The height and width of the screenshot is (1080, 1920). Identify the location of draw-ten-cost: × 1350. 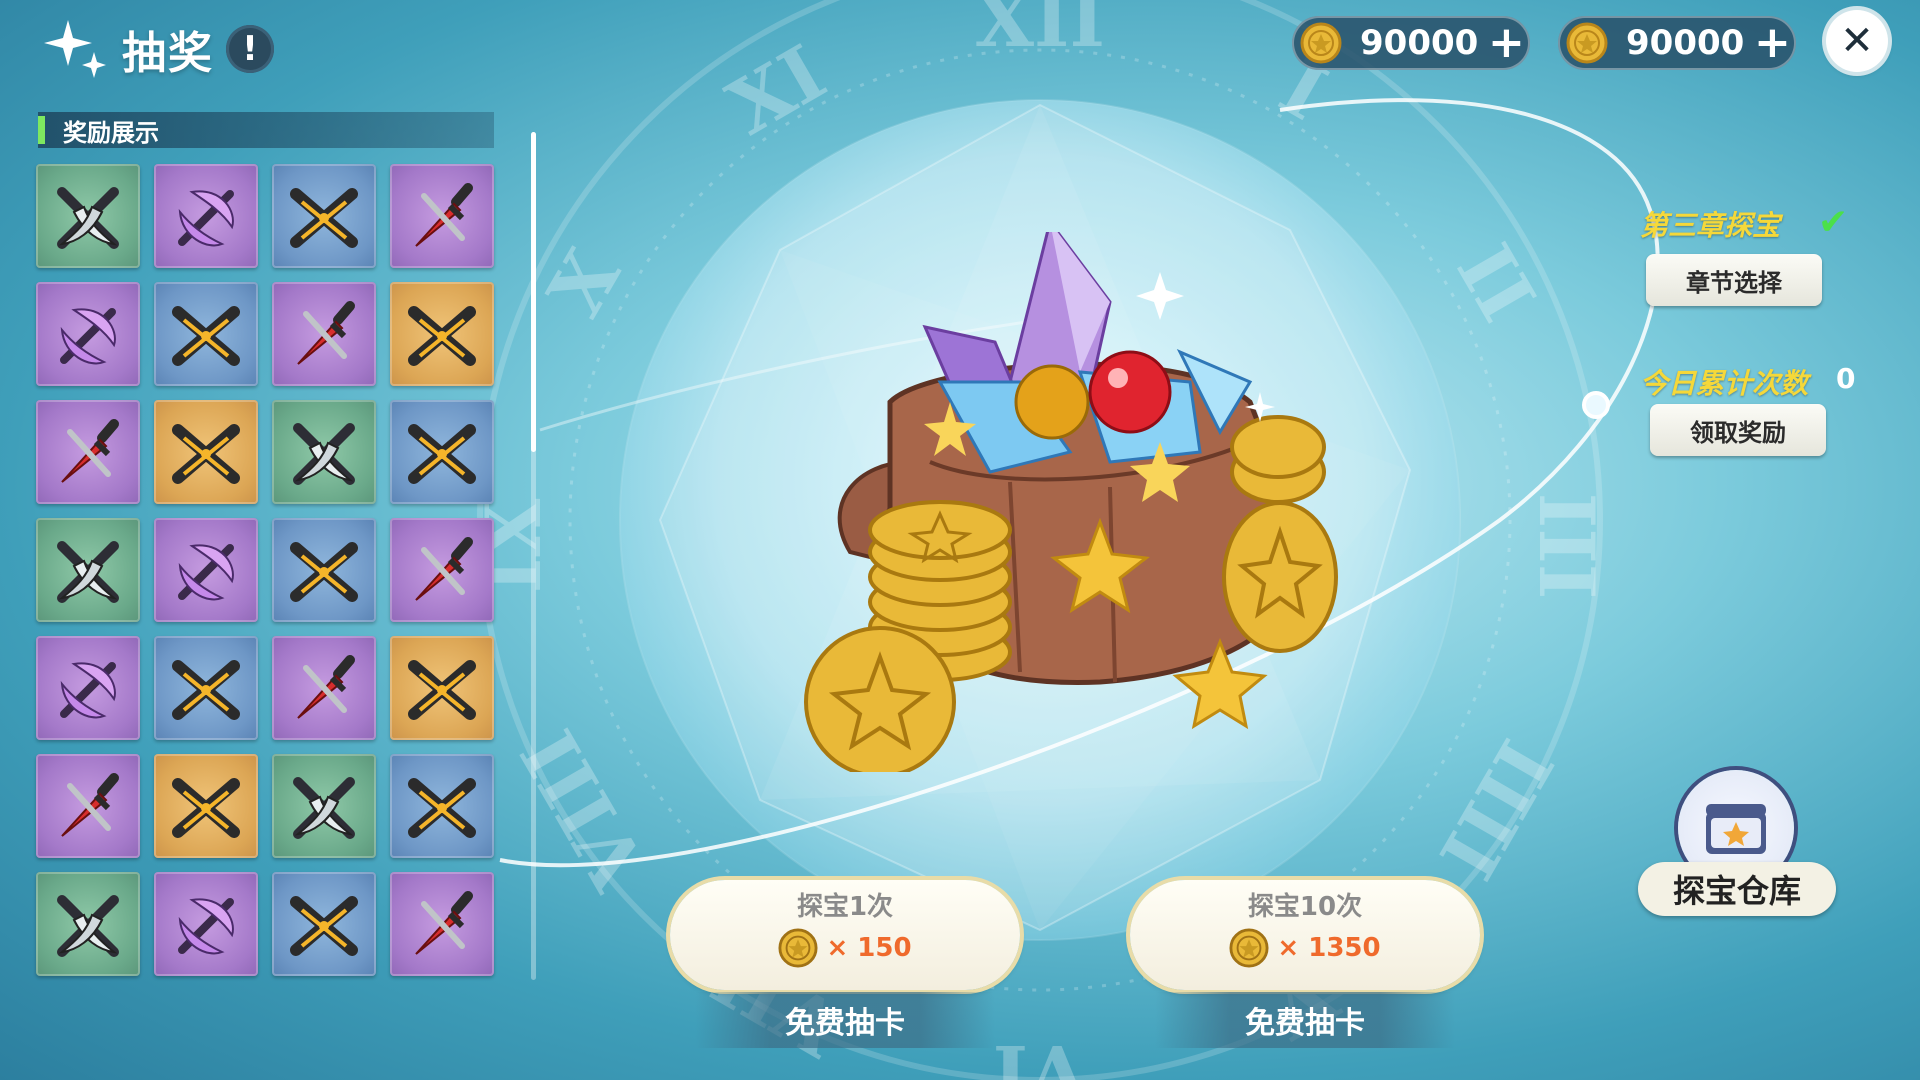
(1305, 948).